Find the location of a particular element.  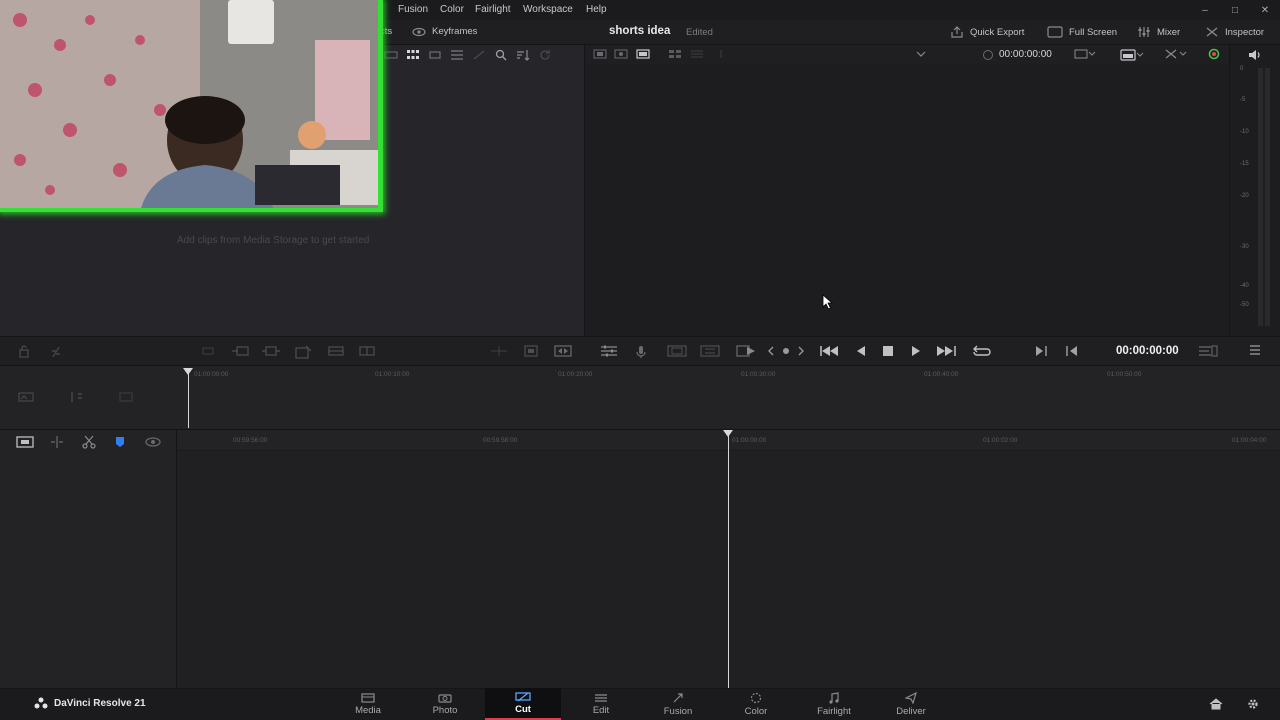

sort-icon is located at coordinates (523, 55).